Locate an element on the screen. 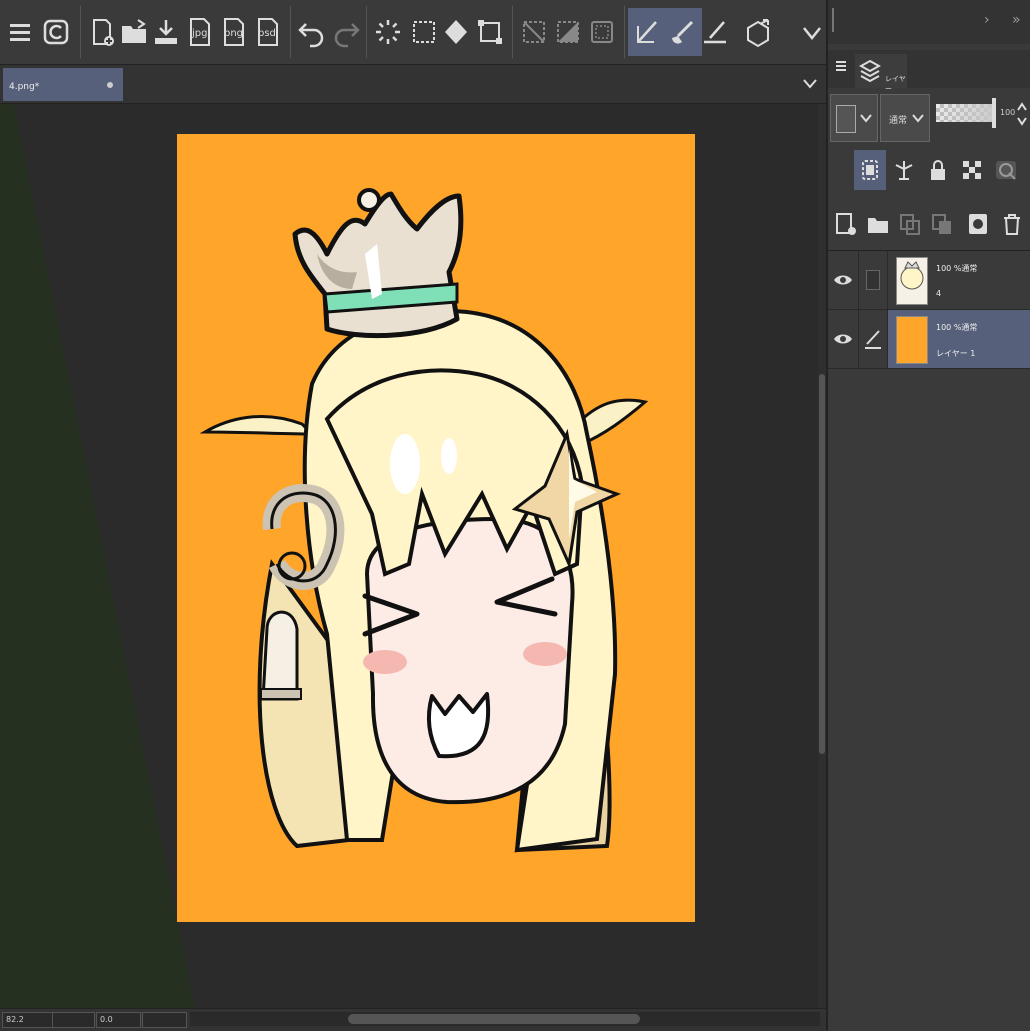  delete-layer-icon is located at coordinates (1012, 224).